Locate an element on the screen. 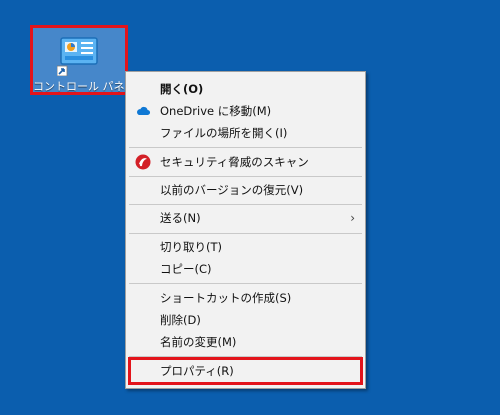 Image resolution: width=500 pixels, height=415 pixels. desktop-icon-label: コントロール パネル is located at coordinates (84, 86).